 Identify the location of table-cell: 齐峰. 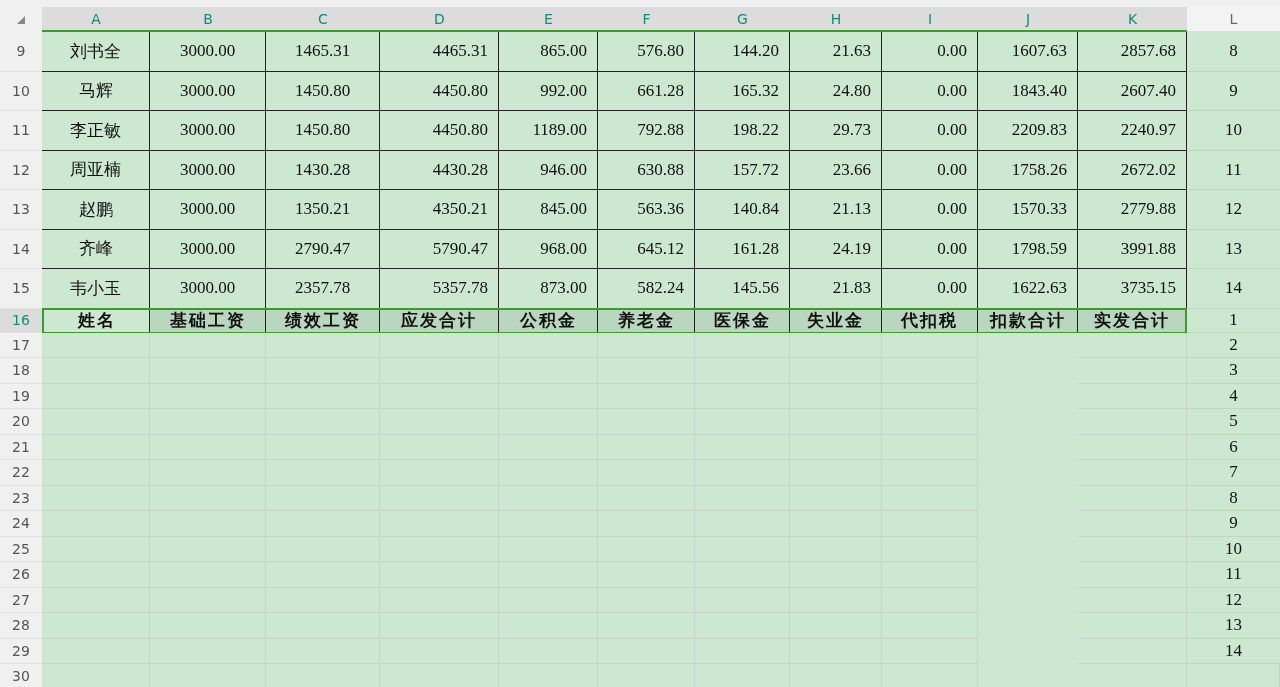
(96, 249).